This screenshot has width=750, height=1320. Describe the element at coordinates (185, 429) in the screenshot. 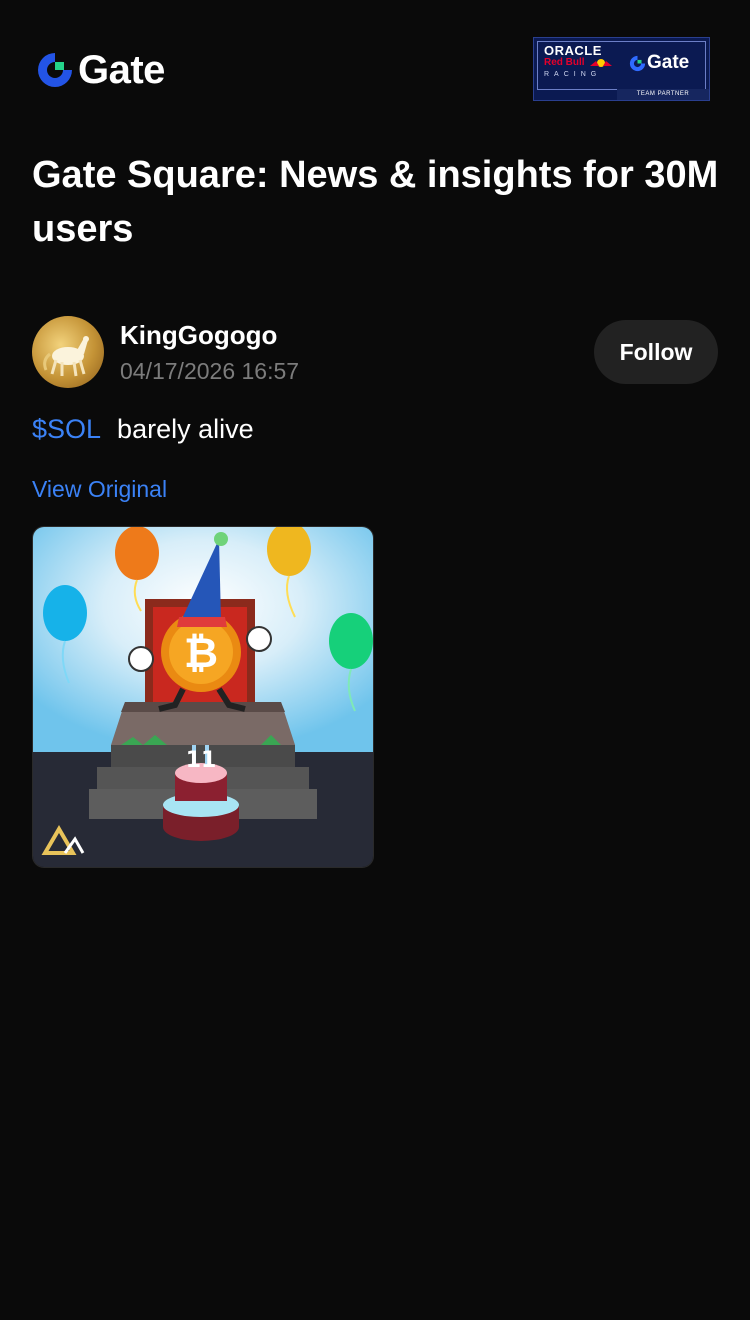

I see `post-text: barely alive` at that location.